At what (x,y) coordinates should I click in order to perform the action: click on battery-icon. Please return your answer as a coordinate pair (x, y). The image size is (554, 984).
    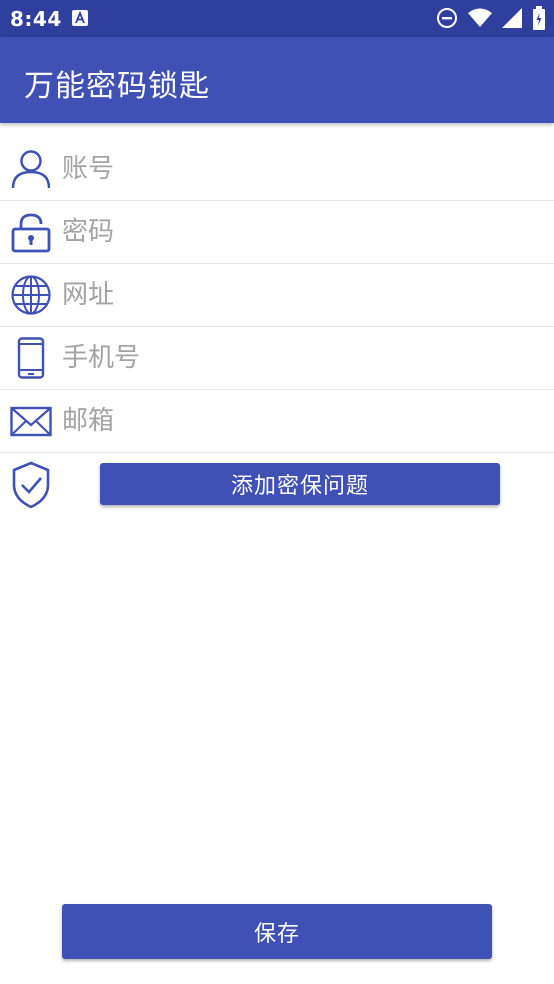
    Looking at the image, I should click on (539, 18).